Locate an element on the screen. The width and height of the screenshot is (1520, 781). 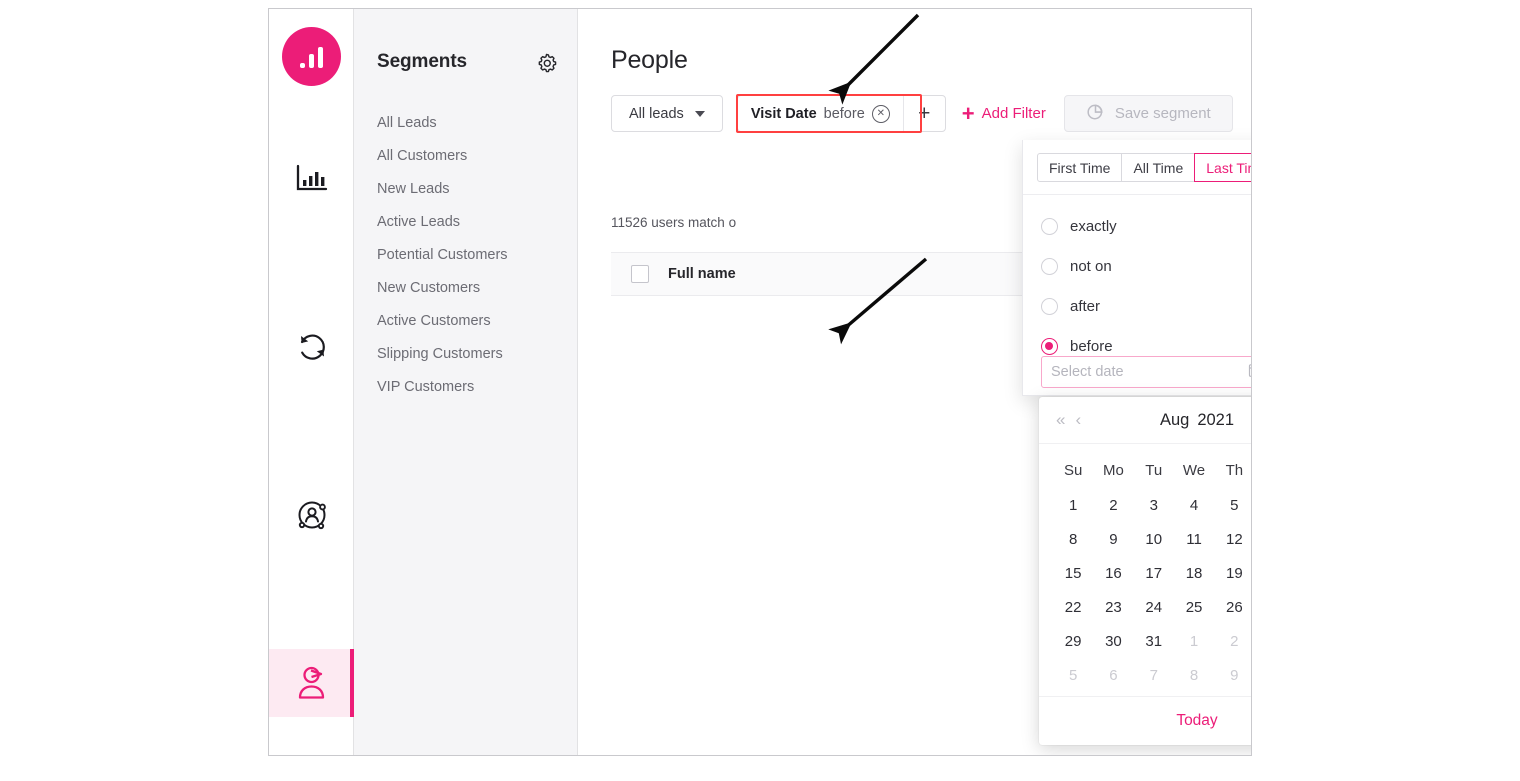
operator-option-after: after is located at coordinates (1146, 306).